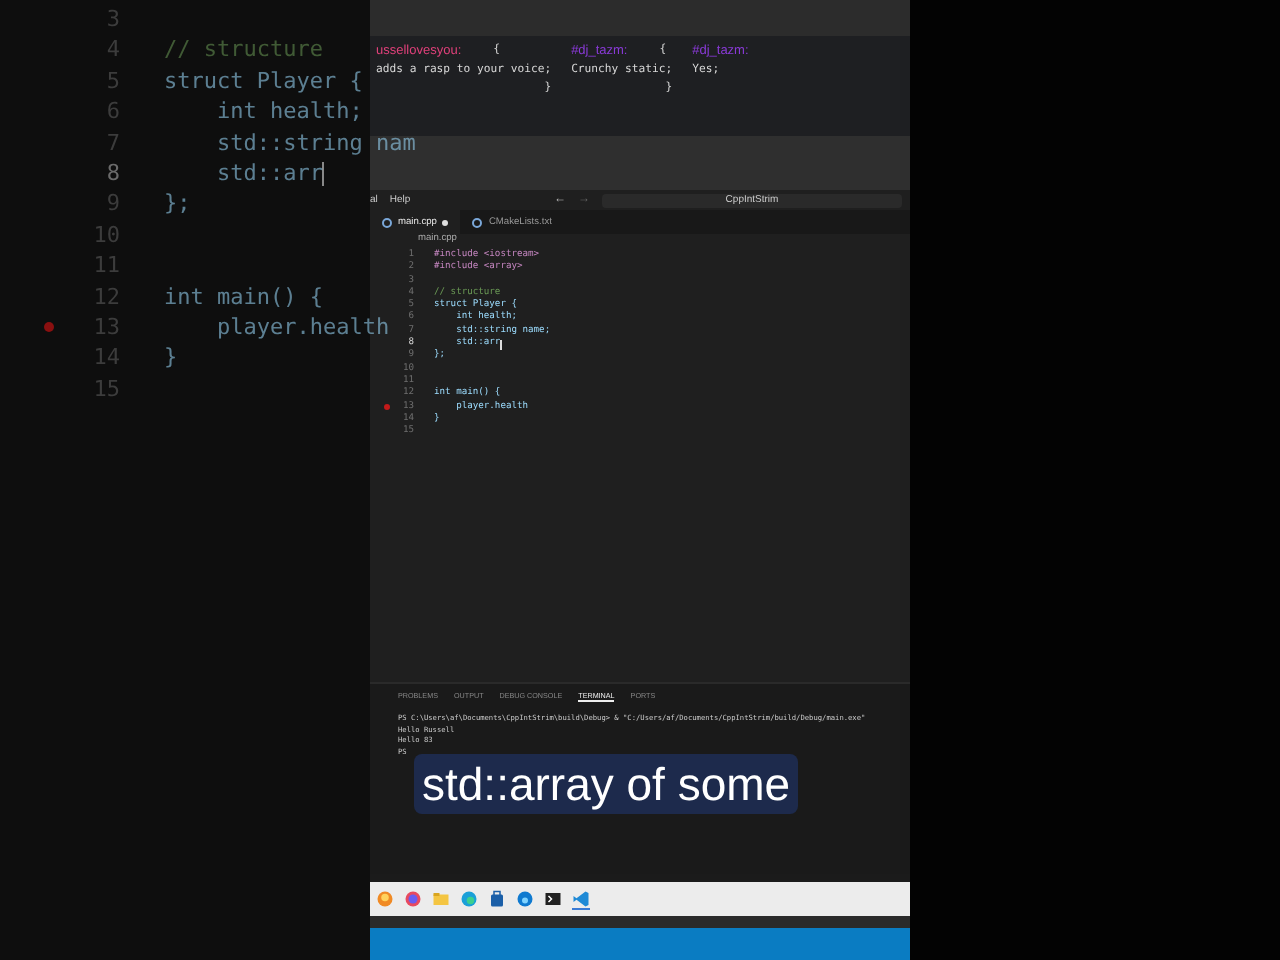 This screenshot has width=1280, height=960. Describe the element at coordinates (243, 50) in the screenshot. I see `code-line: // structure` at that location.